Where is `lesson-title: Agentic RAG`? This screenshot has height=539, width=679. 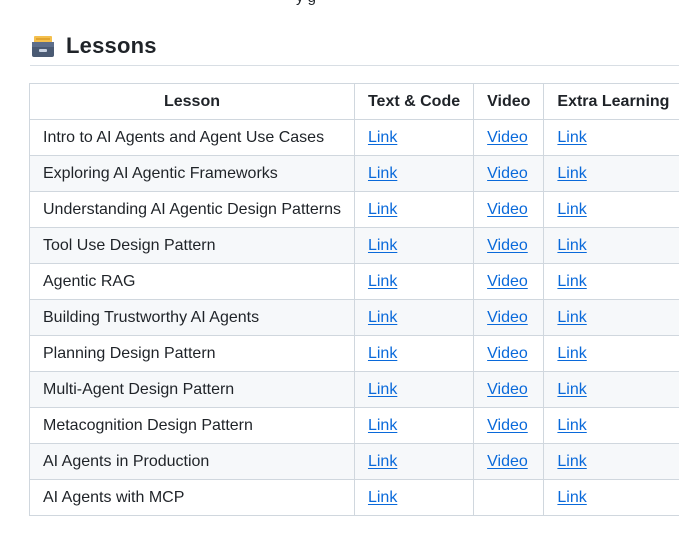 lesson-title: Agentic RAG is located at coordinates (192, 281).